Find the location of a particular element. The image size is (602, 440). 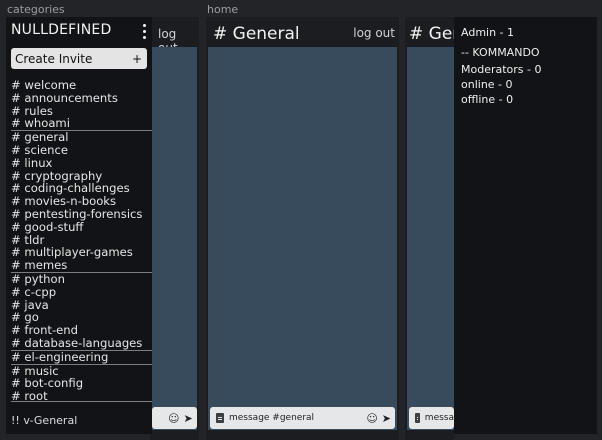

back-chat-area is located at coordinates (174, 238).